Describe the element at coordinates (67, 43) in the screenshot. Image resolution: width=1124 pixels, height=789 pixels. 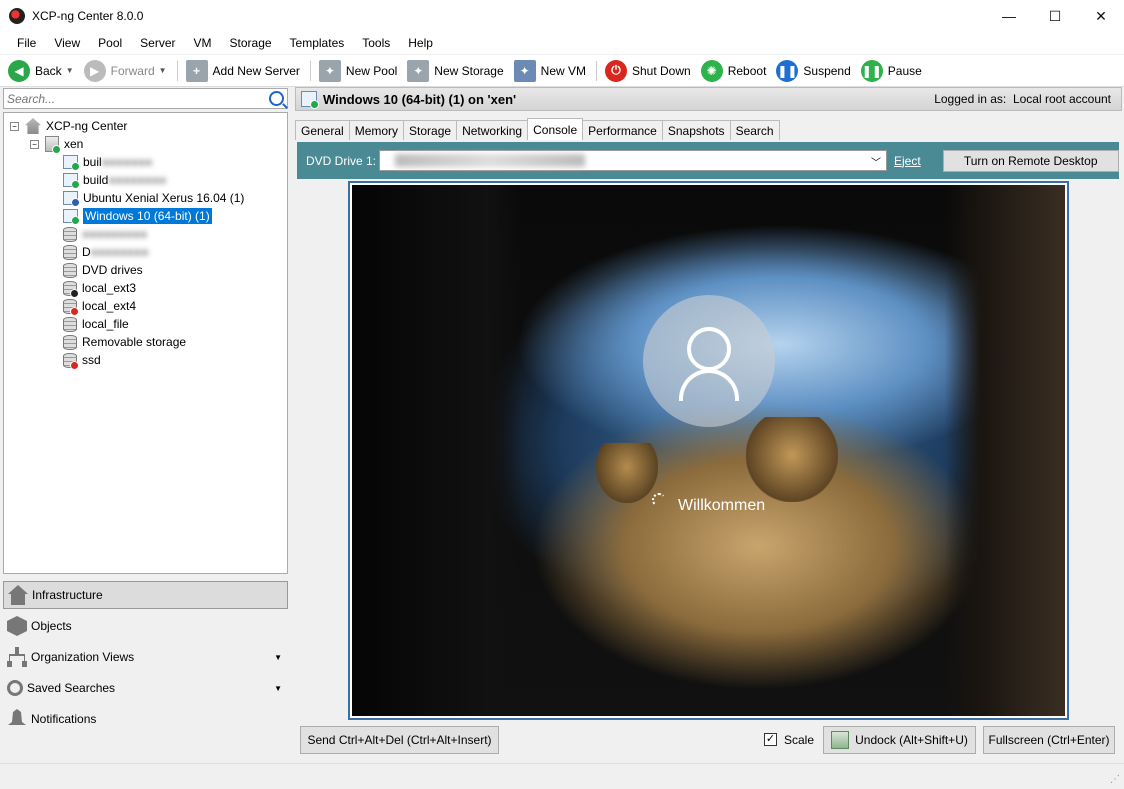
I see `menu-view: View` at that location.